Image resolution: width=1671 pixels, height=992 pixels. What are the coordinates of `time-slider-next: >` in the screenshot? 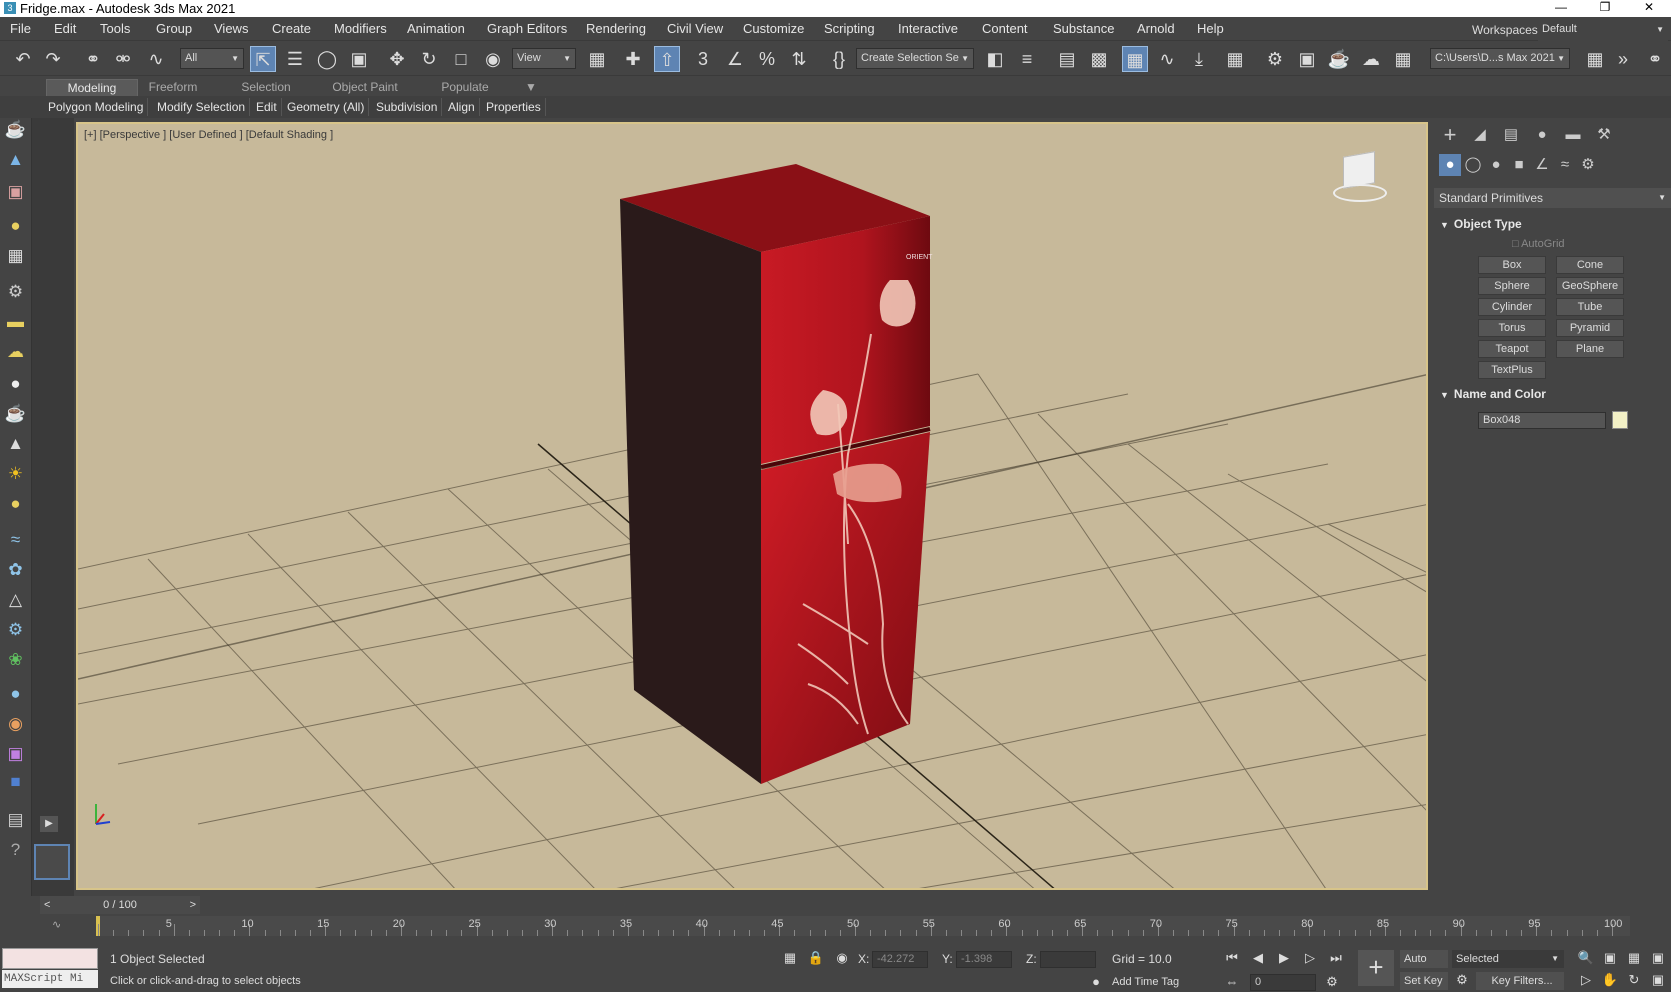 It's located at (193, 905).